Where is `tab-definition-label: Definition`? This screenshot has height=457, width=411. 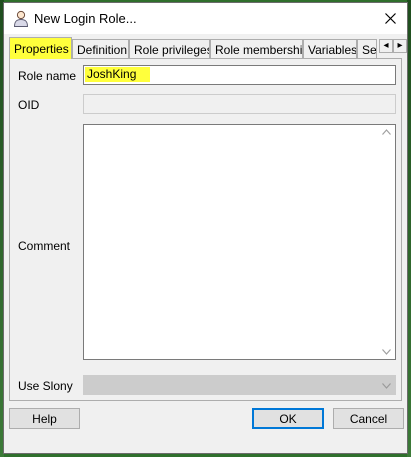
tab-definition-label: Definition is located at coordinates (102, 50).